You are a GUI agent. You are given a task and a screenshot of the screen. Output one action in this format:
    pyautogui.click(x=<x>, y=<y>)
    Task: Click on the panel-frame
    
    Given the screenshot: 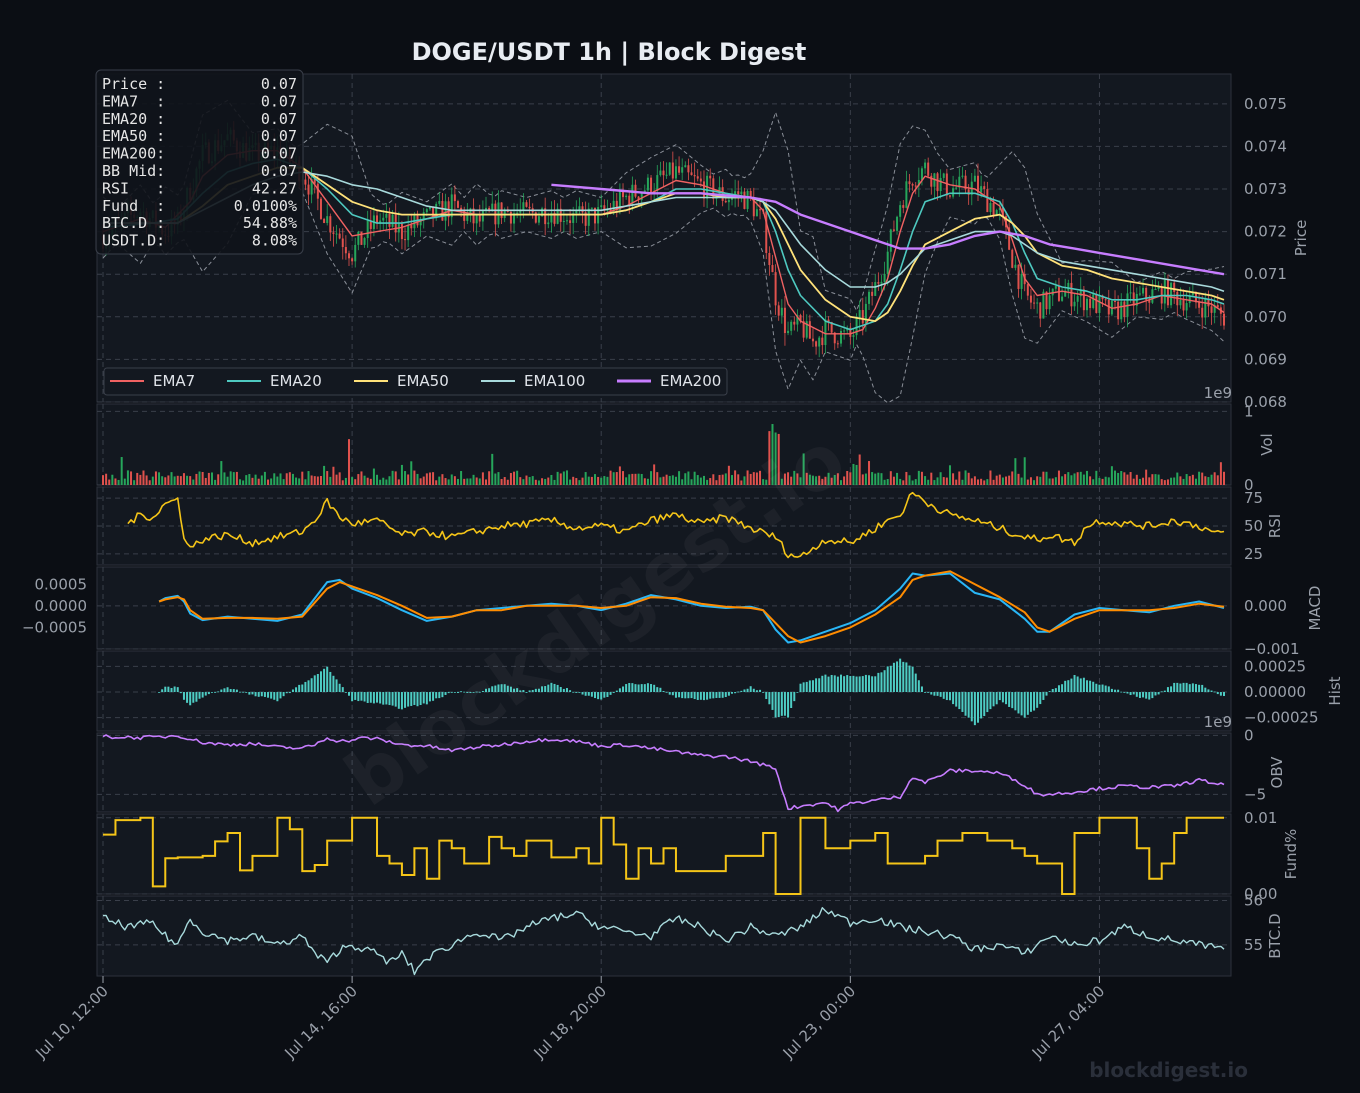 What is the action you would take?
    pyautogui.click(x=664, y=936)
    